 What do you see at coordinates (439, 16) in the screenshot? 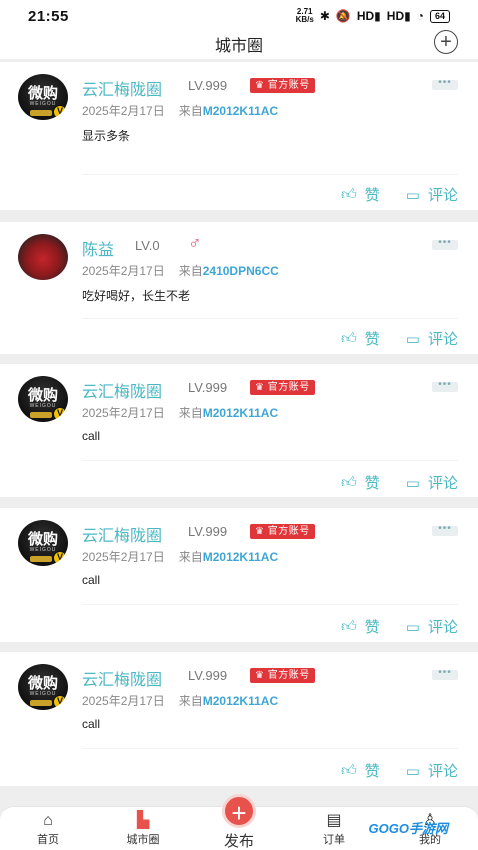
I see `battery-icon: 64` at bounding box center [439, 16].